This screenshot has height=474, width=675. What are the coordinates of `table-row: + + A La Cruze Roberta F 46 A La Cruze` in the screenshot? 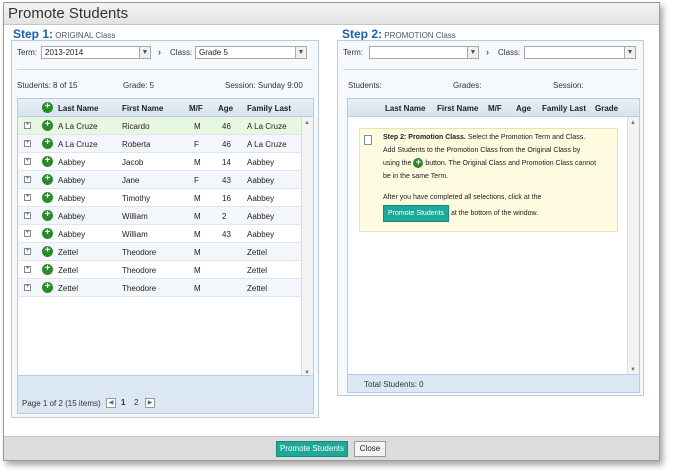 It's located at (159, 144).